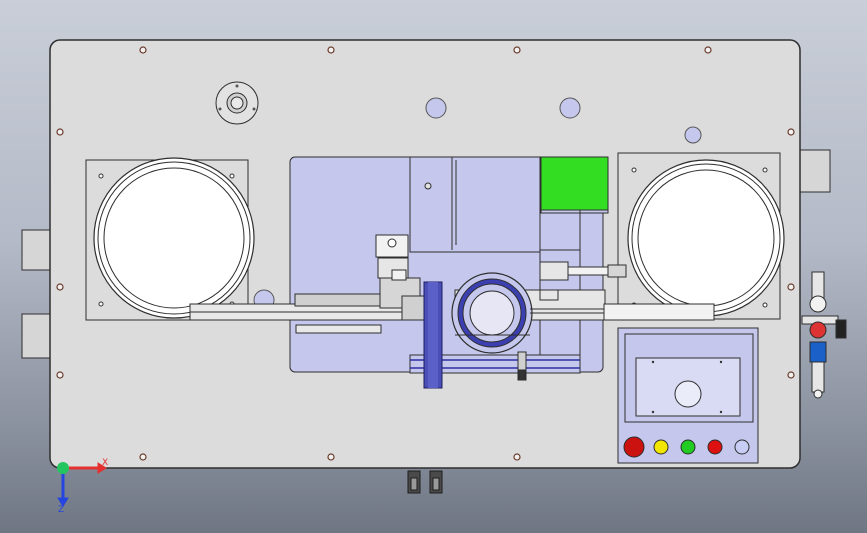 Image resolution: width=867 pixels, height=533 pixels. Describe the element at coordinates (715, 447) in the screenshot. I see `red-button` at that location.